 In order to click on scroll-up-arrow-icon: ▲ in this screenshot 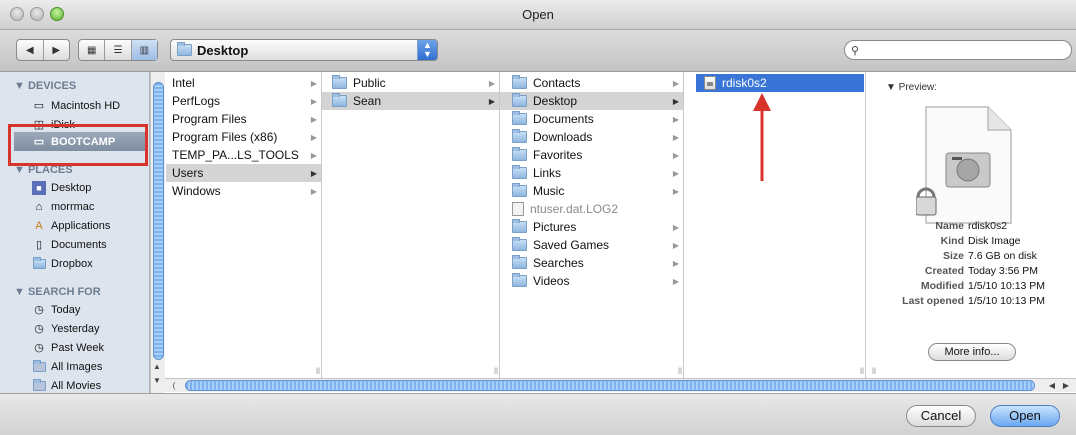, I will do `click(157, 366)`.